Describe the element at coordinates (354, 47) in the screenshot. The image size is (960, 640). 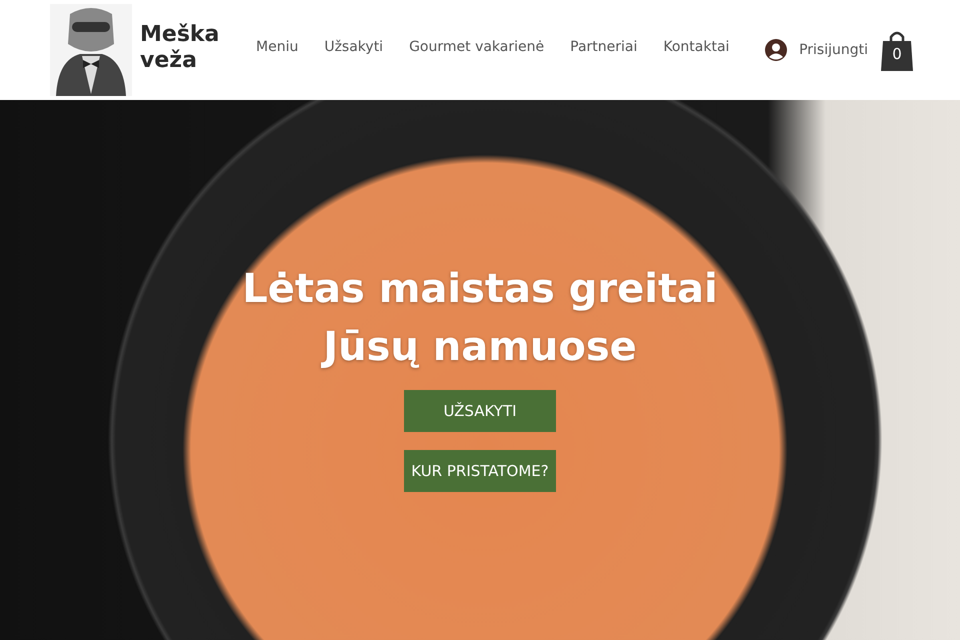
I see `nav-link: Užsakyti` at that location.